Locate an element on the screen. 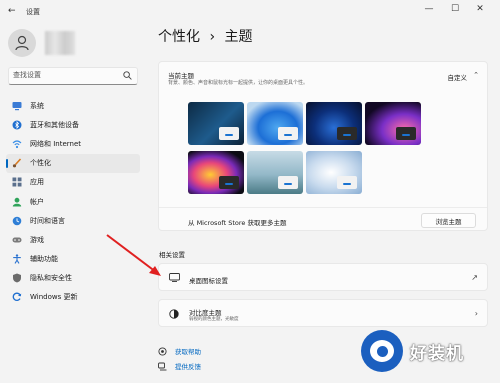 This screenshot has width=500, height=383. username-redacted is located at coordinates (60, 43).